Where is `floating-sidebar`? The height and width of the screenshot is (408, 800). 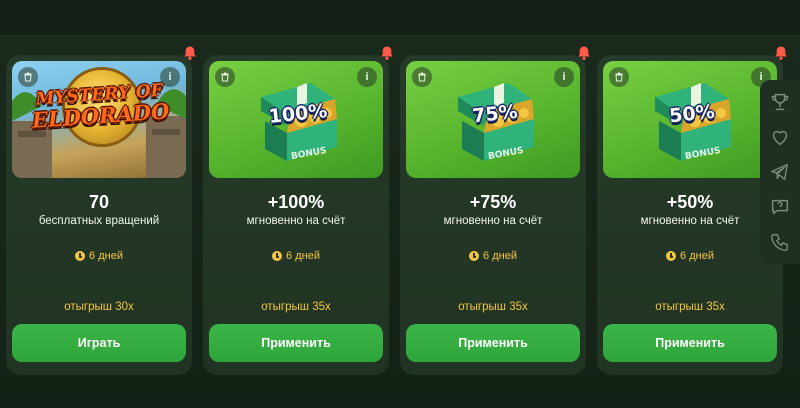 floating-sidebar is located at coordinates (780, 172).